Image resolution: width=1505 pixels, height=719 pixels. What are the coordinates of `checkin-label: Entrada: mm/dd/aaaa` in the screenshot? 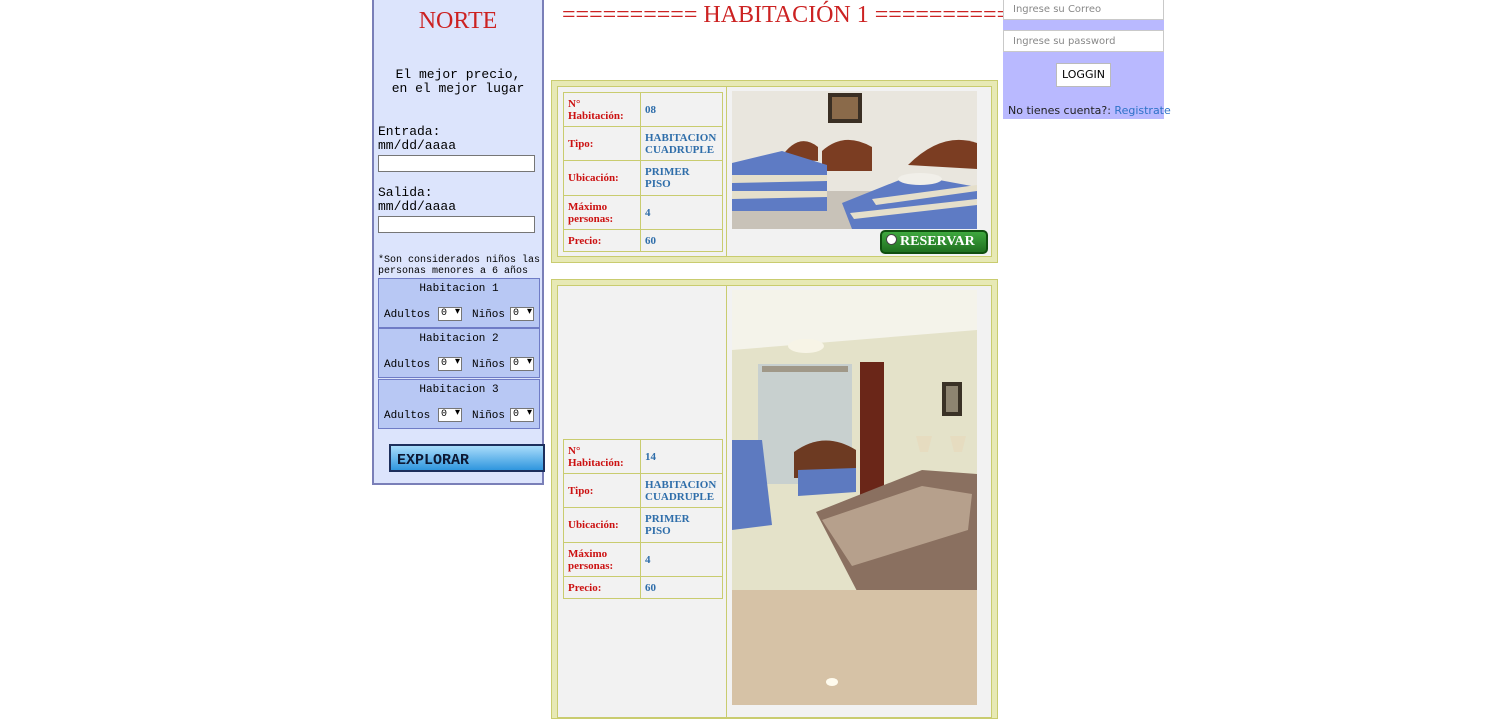 It's located at (417, 139).